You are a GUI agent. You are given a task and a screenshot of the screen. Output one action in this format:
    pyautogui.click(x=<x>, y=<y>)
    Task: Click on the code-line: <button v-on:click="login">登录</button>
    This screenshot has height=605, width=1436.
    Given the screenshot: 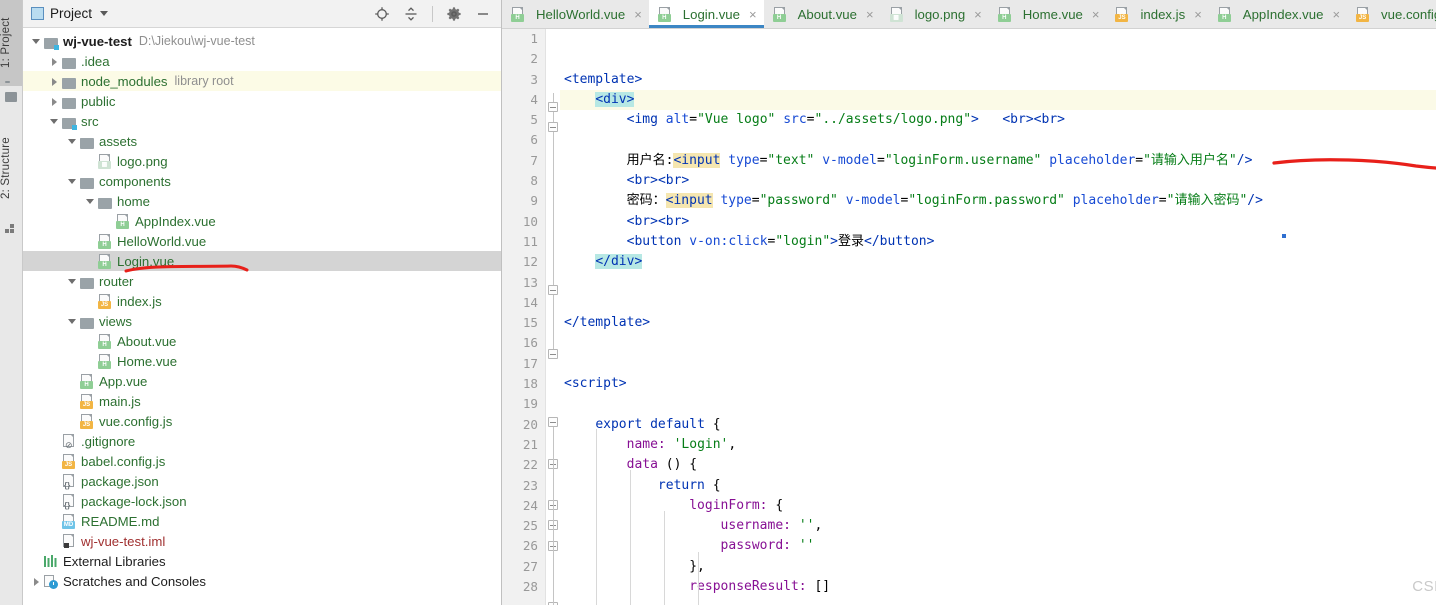 What is the action you would take?
    pyautogui.click(x=998, y=242)
    